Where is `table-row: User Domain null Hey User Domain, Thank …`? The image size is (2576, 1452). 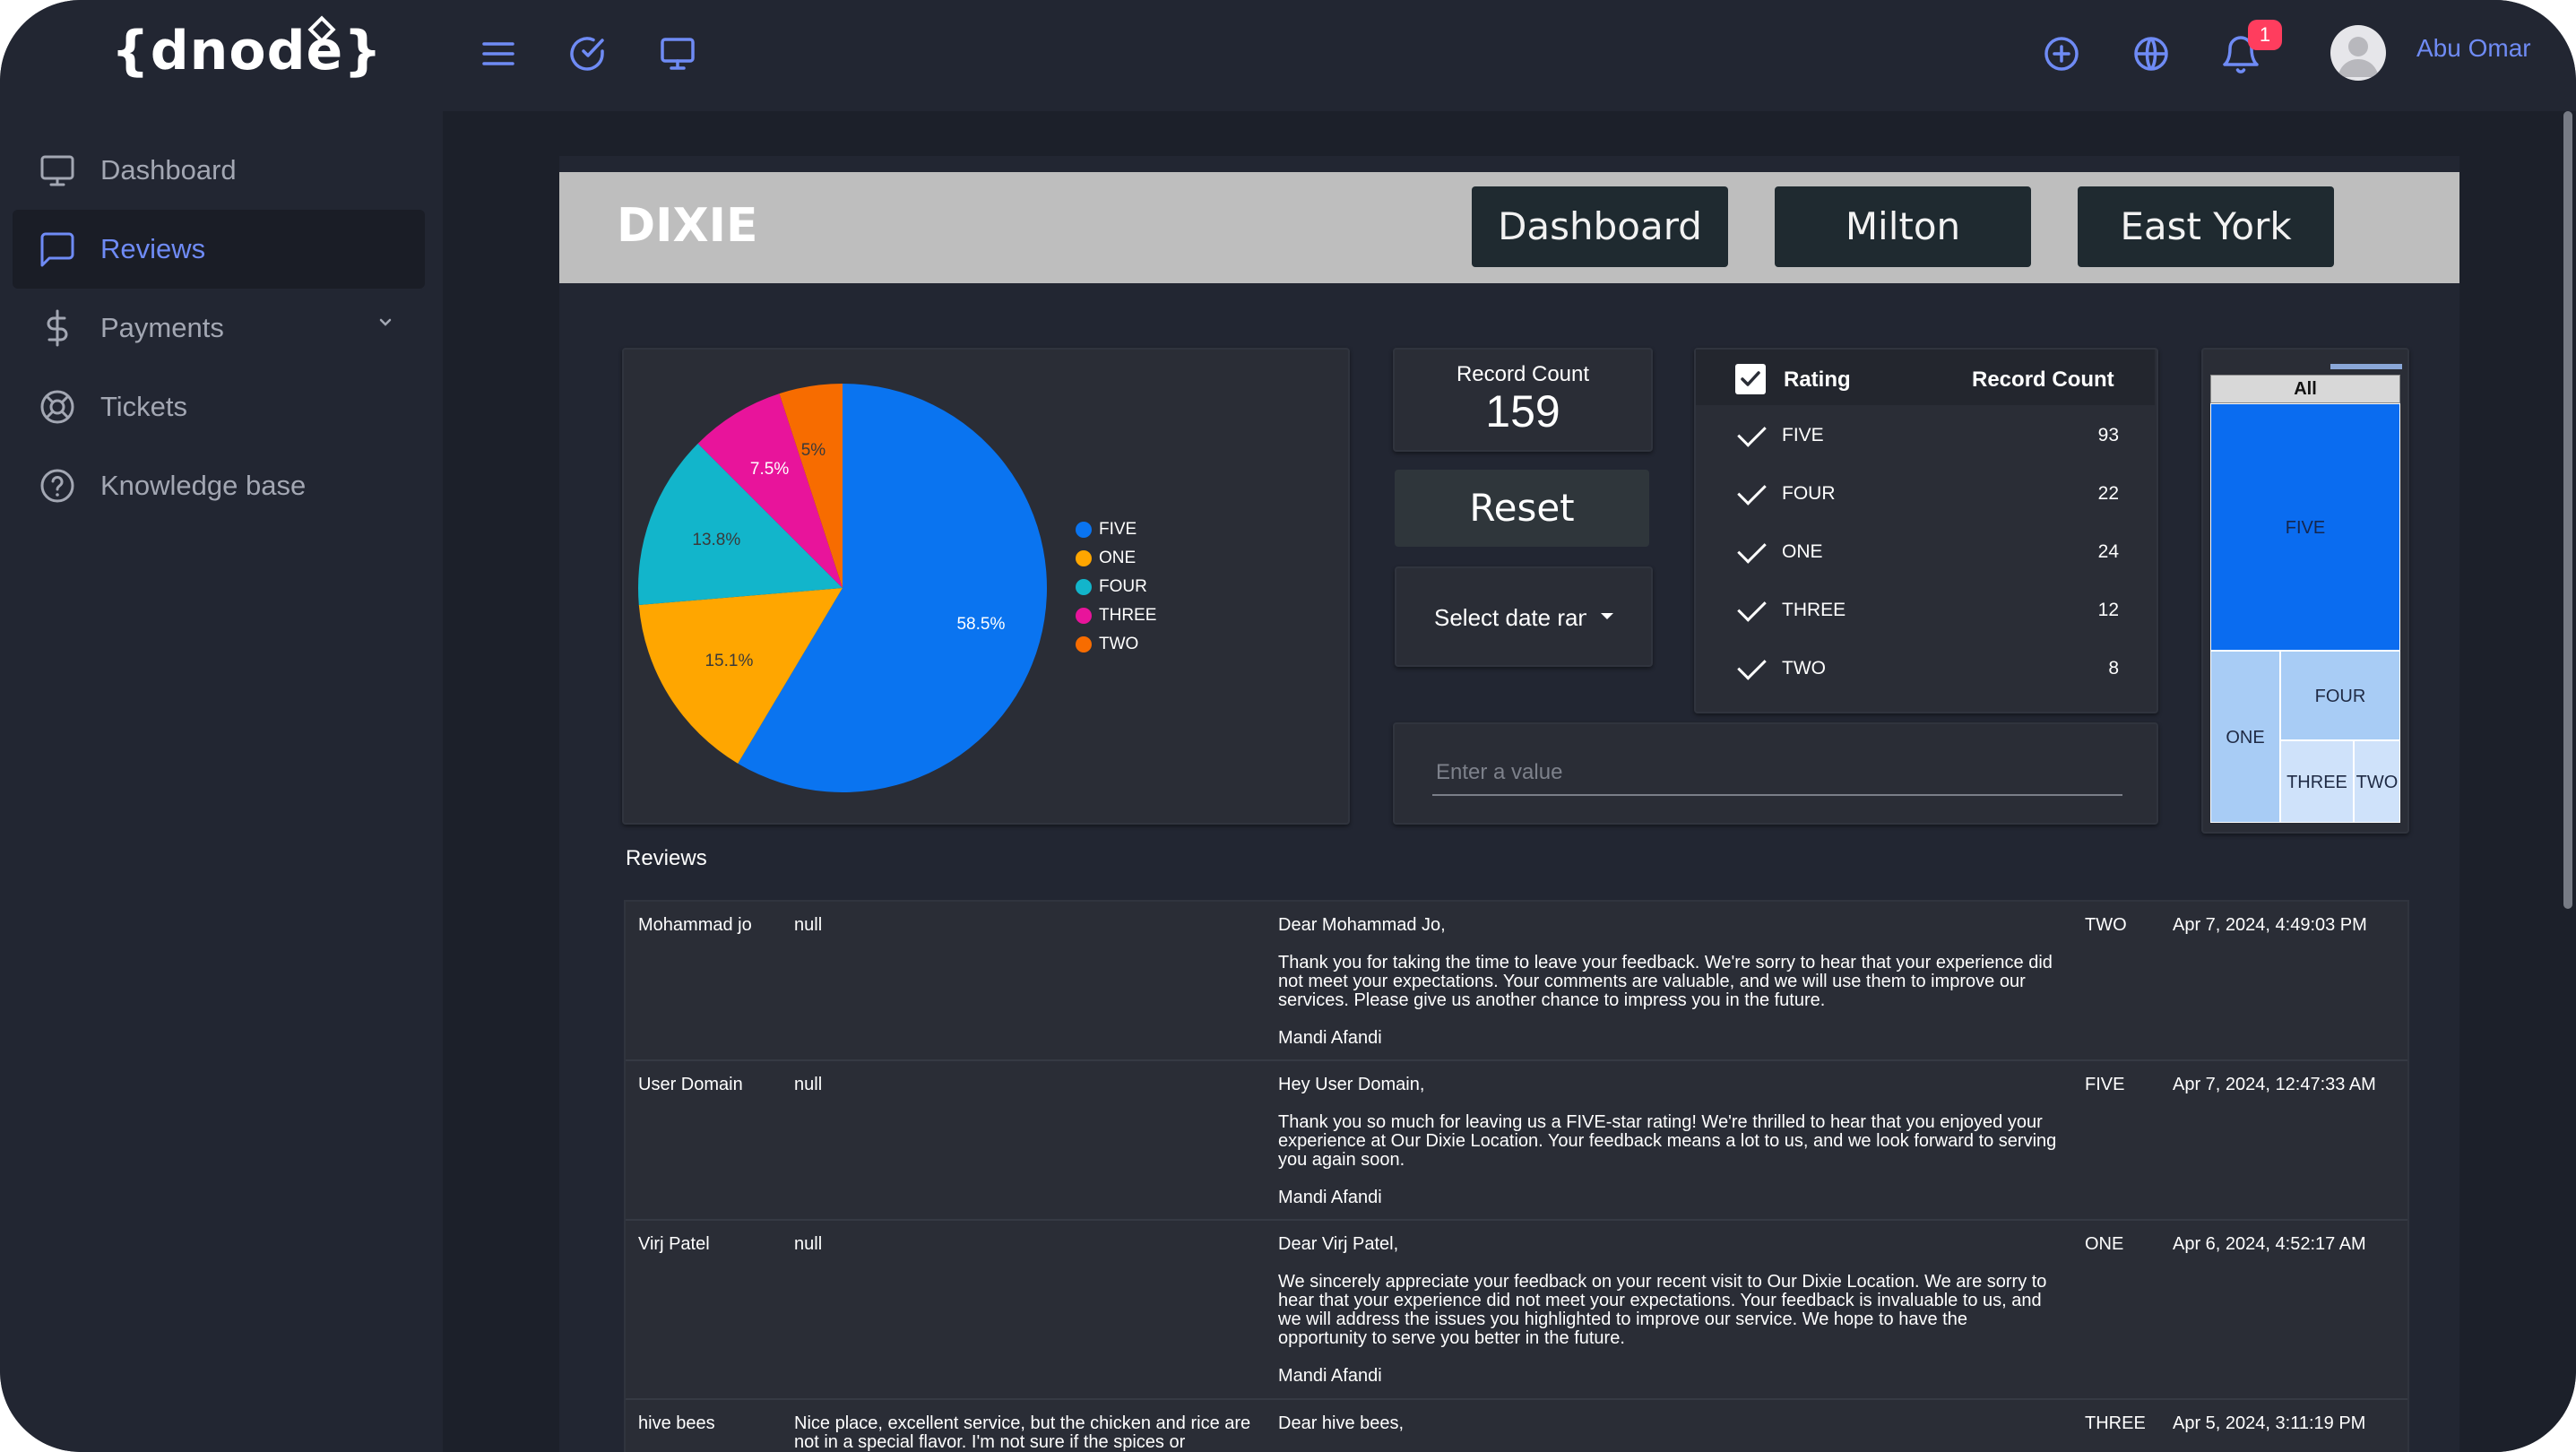
table-row: User Domain null Hey User Domain, Thank … is located at coordinates (1516, 1141).